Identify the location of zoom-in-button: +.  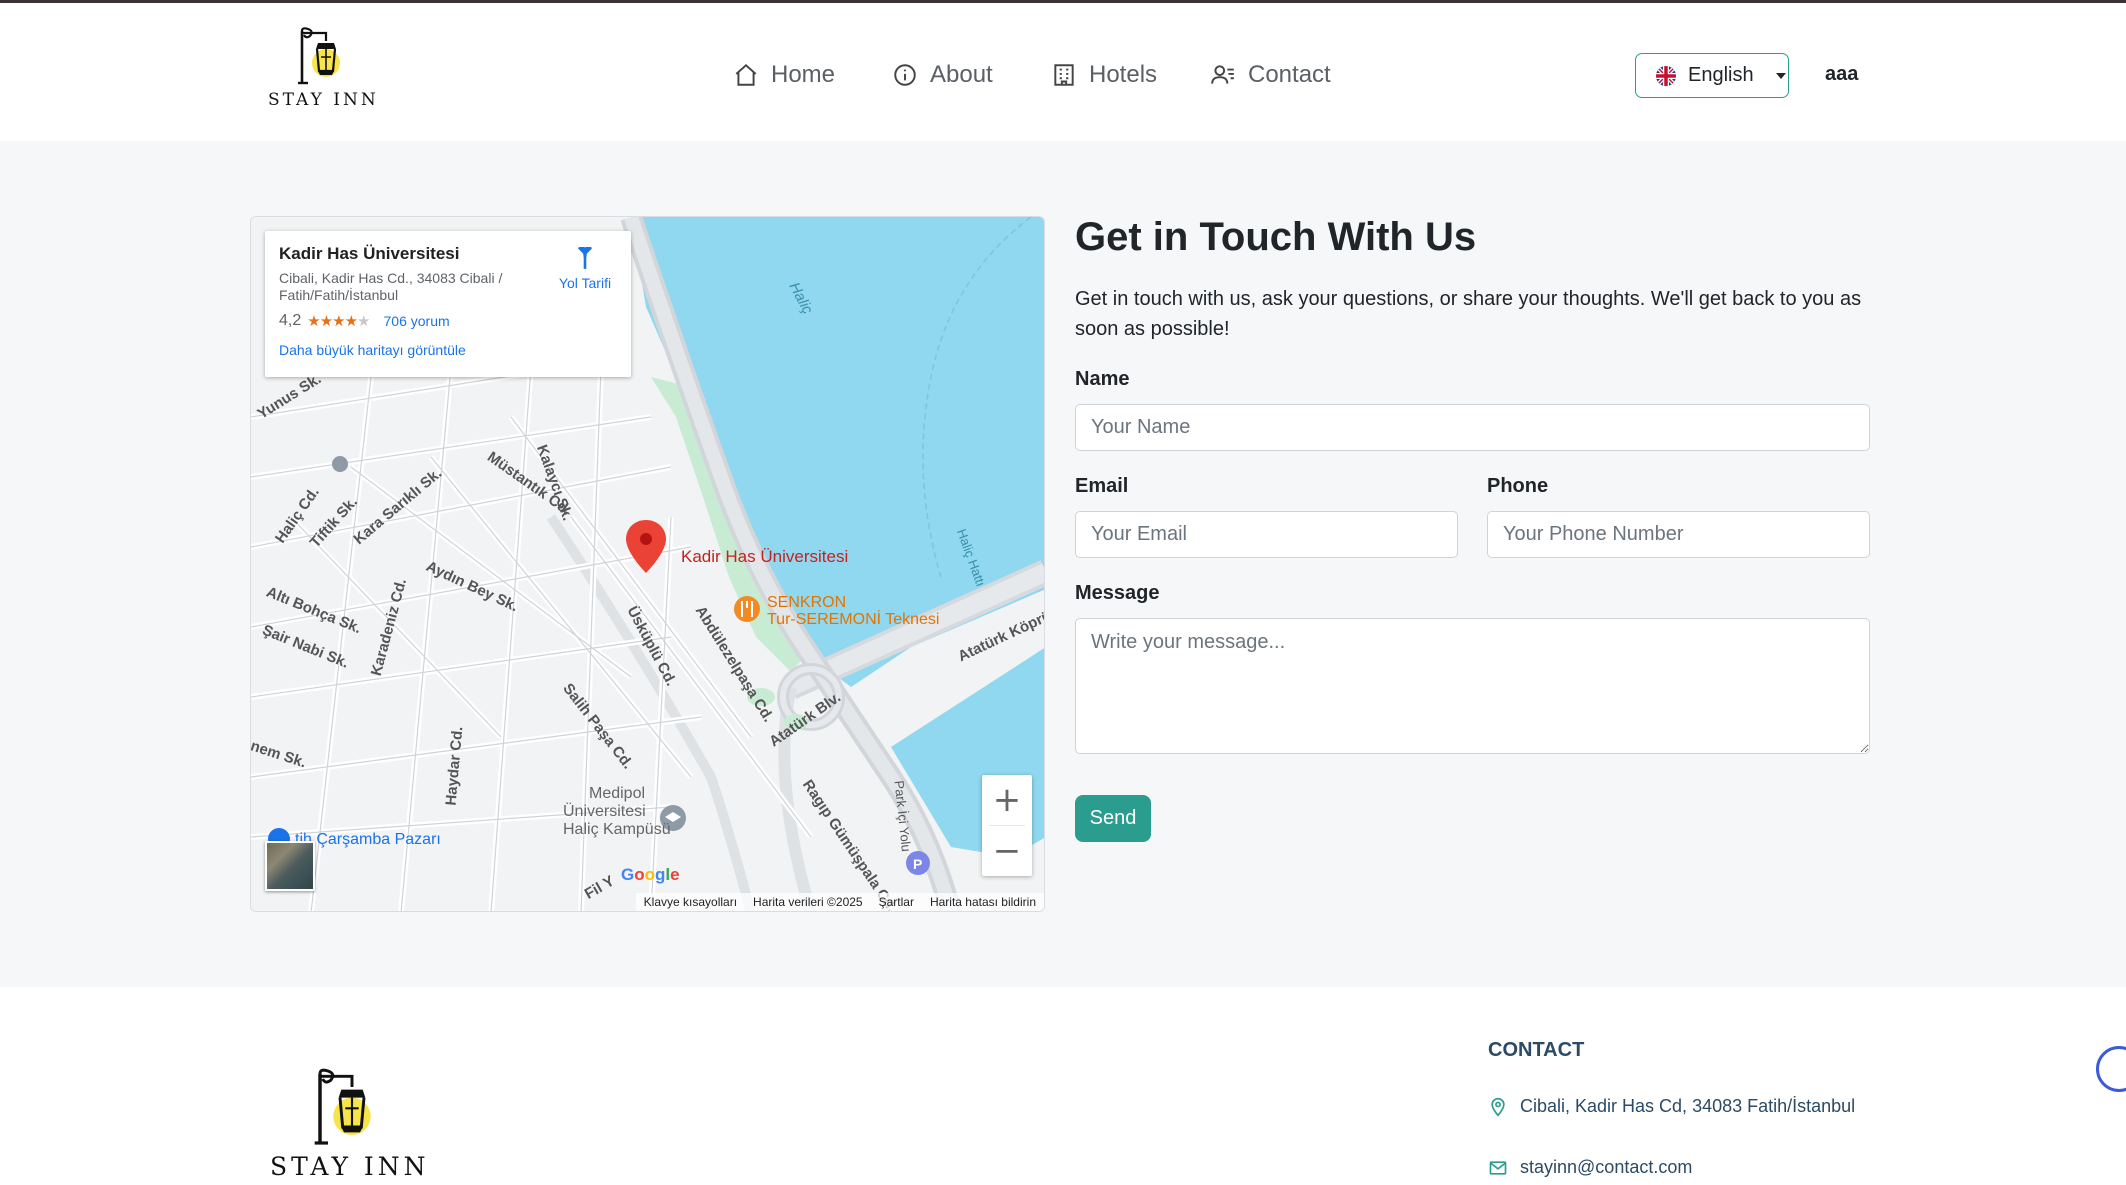
(1007, 800).